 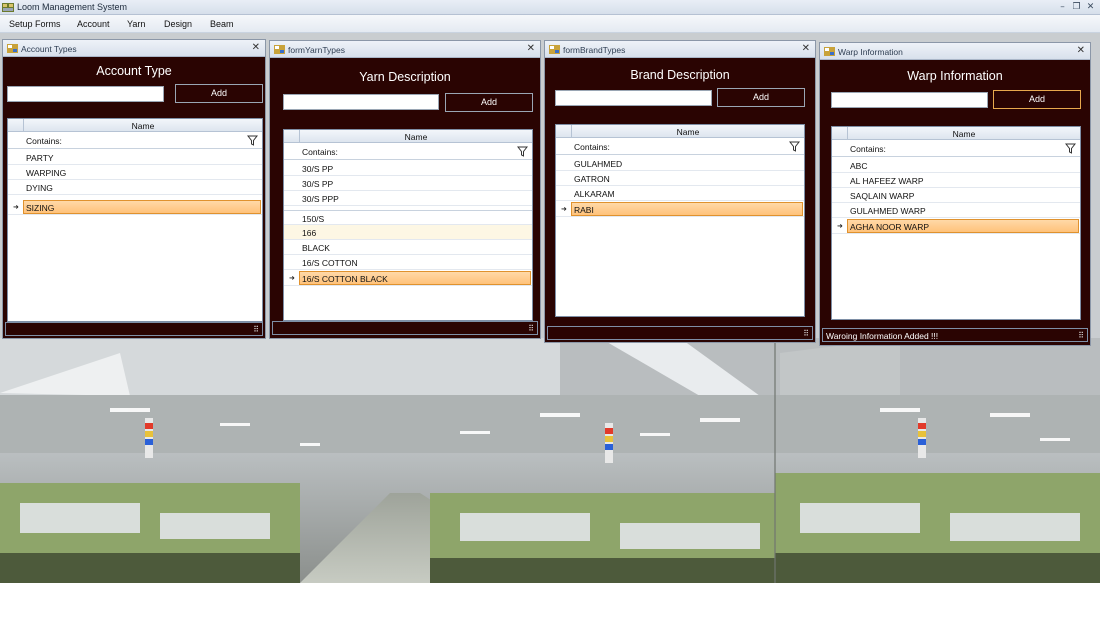 I want to click on status-bar: Waroing Information Added !!! ⠿, so click(x=955, y=335).